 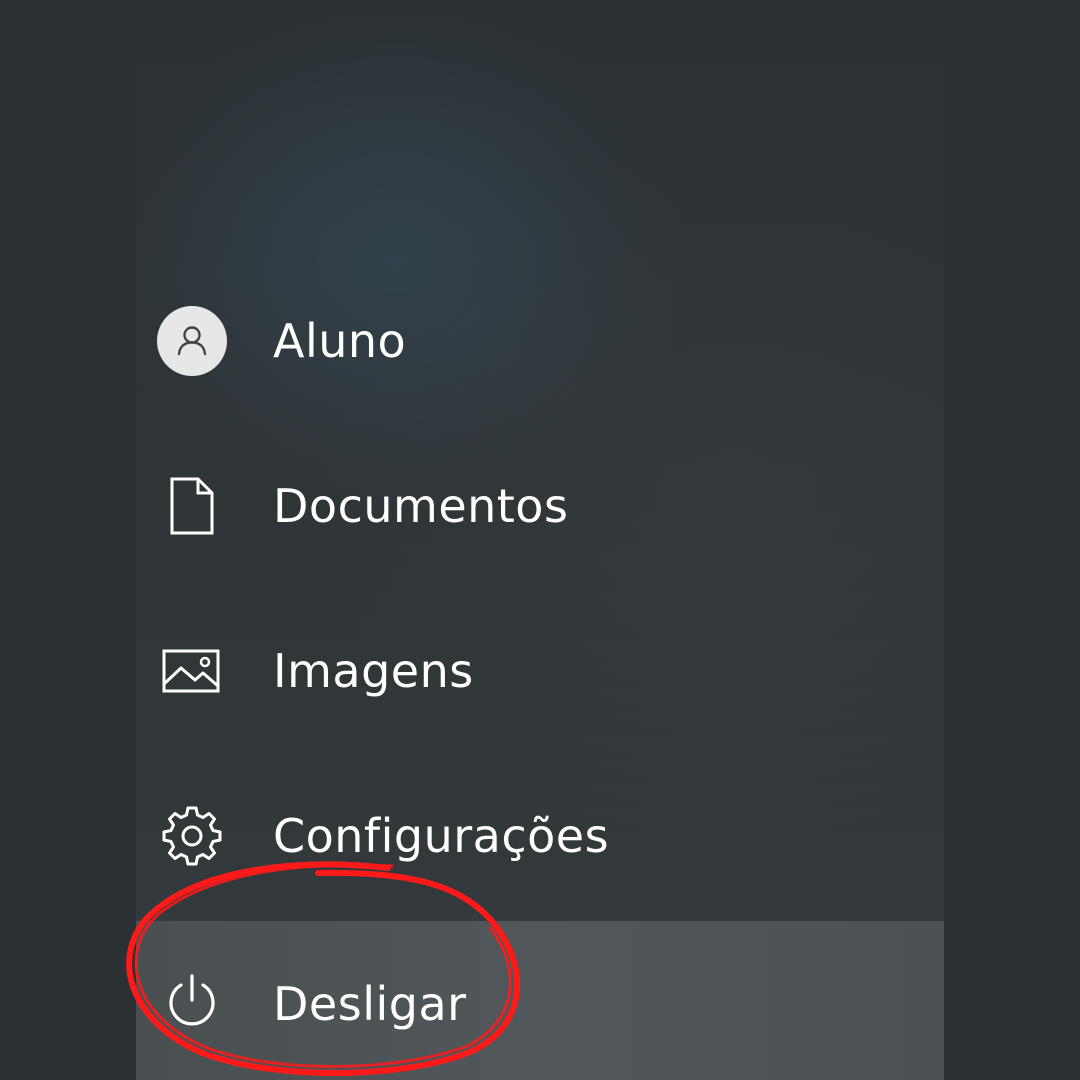 I want to click on start-menu-item-settings: Configurações, so click(x=540, y=836).